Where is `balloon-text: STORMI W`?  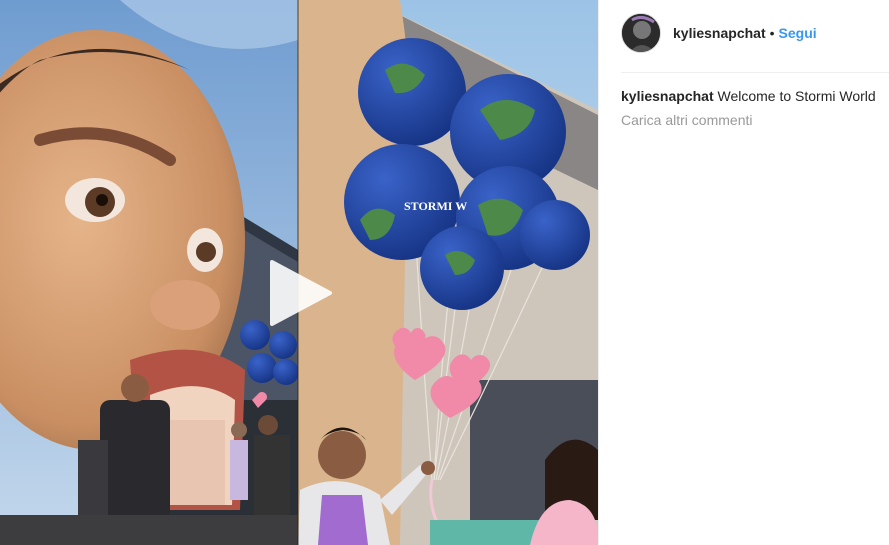 balloon-text: STORMI W is located at coordinates (435, 206).